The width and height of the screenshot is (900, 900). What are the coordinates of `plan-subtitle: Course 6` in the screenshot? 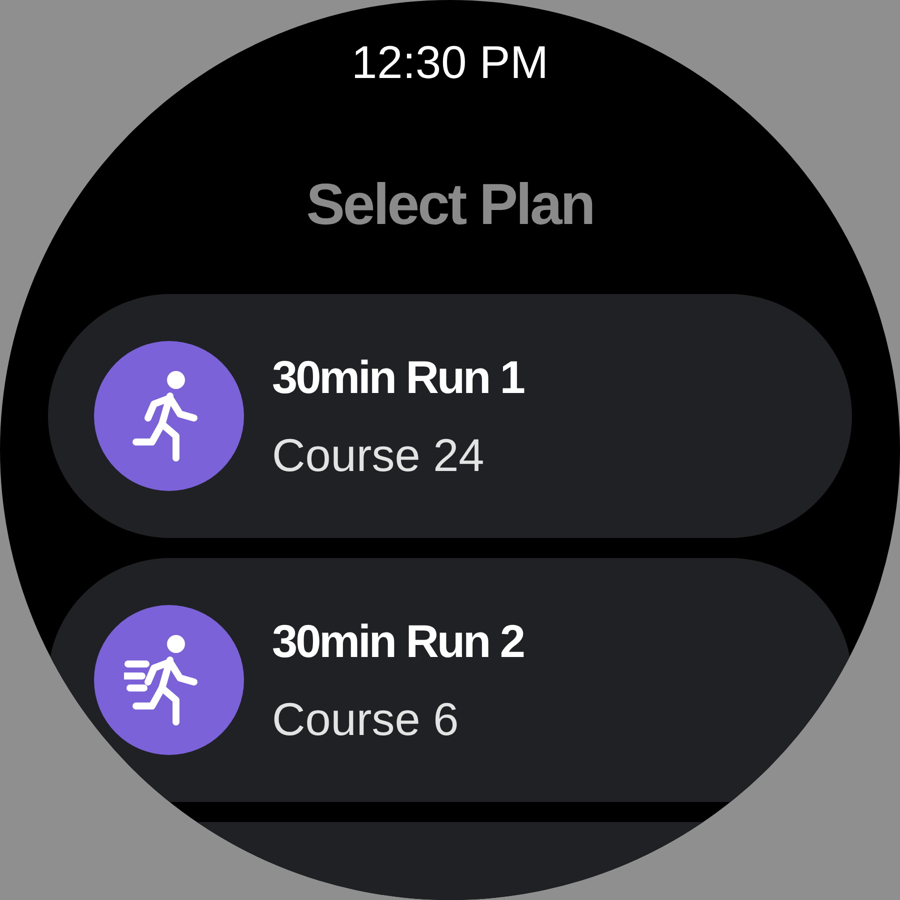 It's located at (366, 719).